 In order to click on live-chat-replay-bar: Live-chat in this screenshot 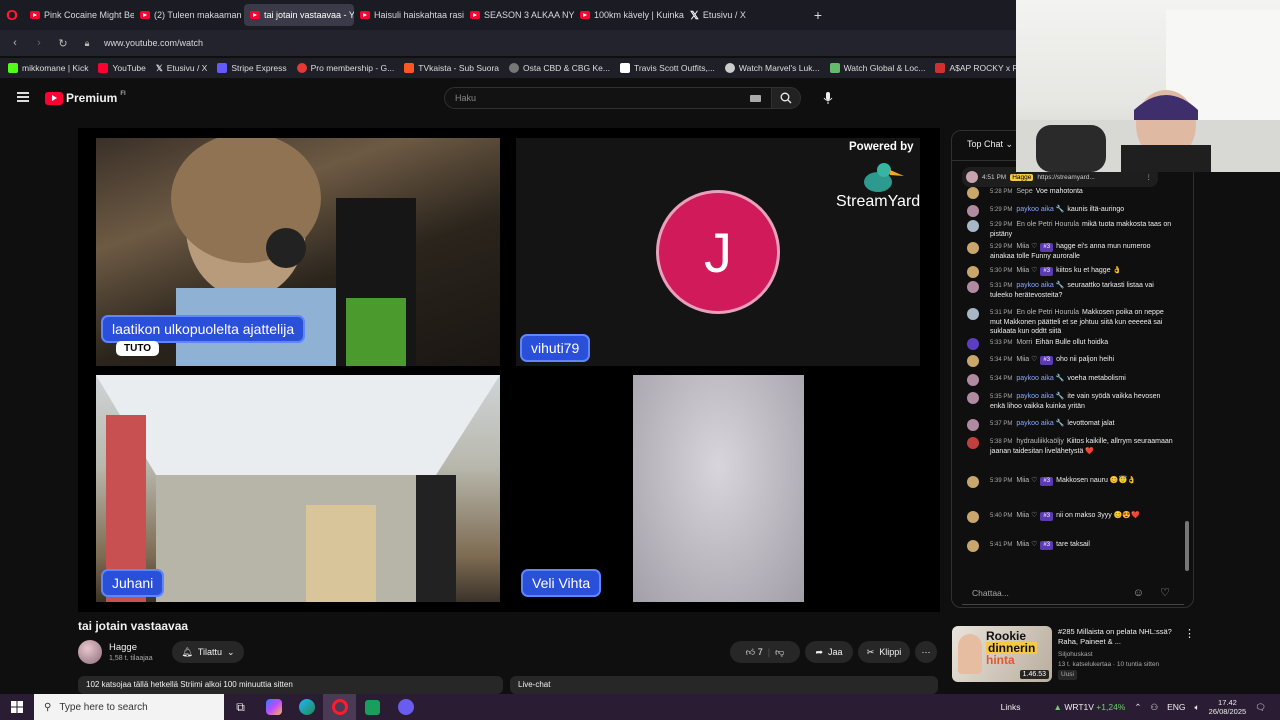, I will do `click(724, 685)`.